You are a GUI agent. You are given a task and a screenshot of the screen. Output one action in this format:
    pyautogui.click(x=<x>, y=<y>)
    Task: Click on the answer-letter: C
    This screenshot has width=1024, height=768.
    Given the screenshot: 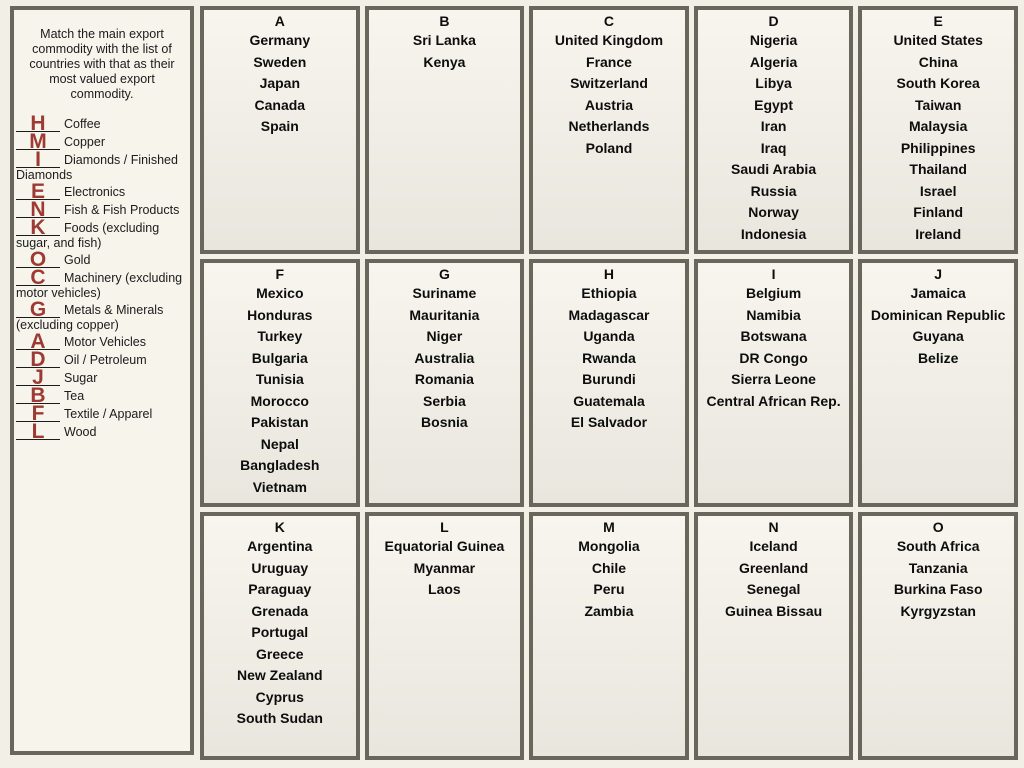 What is the action you would take?
    pyautogui.click(x=38, y=277)
    